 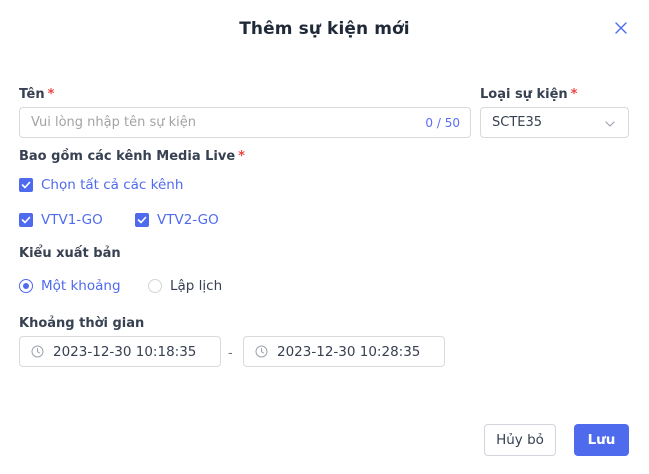 What do you see at coordinates (127, 156) in the screenshot?
I see `channels-label-text: Bao gồm các kênh Media Live` at bounding box center [127, 156].